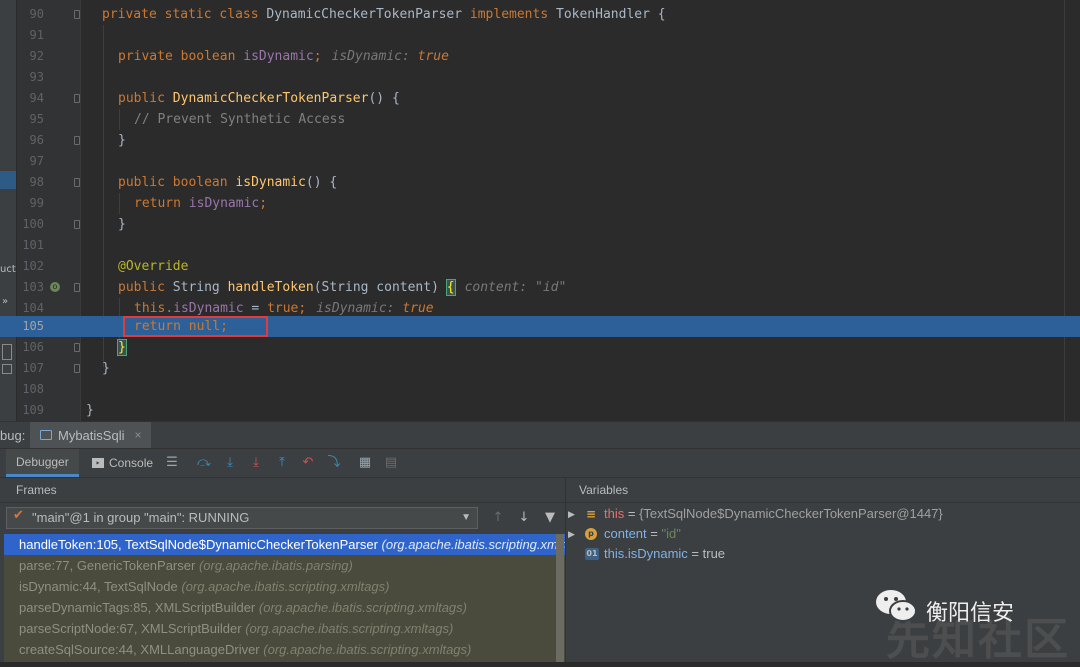  Describe the element at coordinates (137, 435) in the screenshot. I see `close-icon: ×` at that location.